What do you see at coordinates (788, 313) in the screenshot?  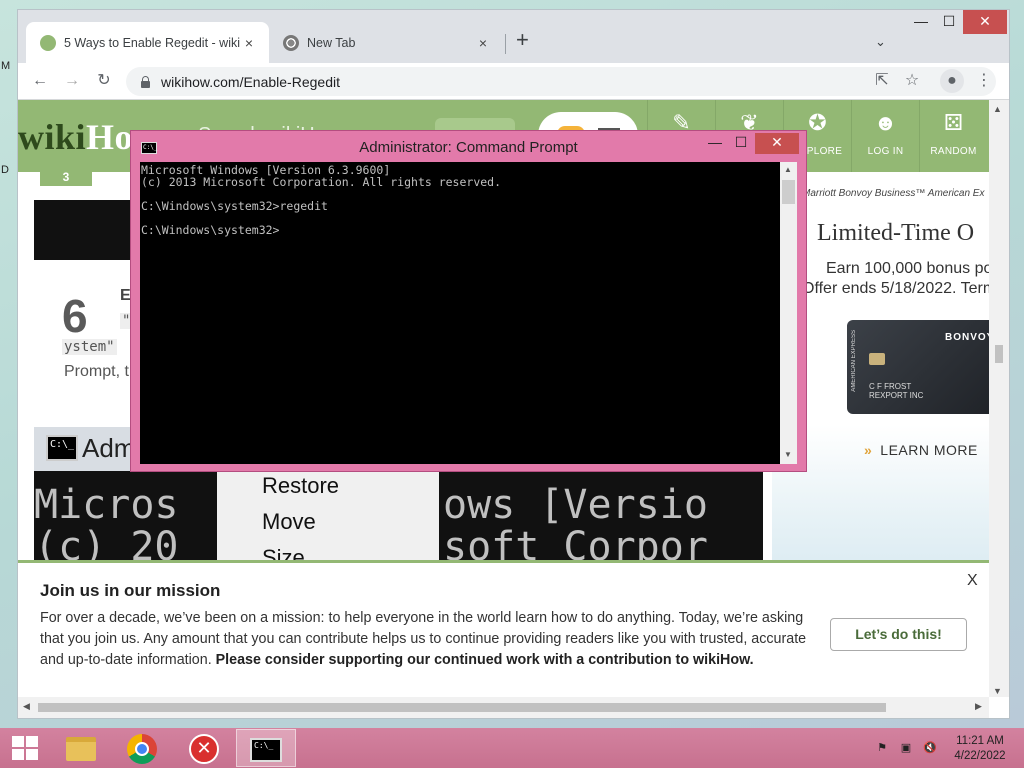 I see `cmd-scrollbar: ▲ ▼` at bounding box center [788, 313].